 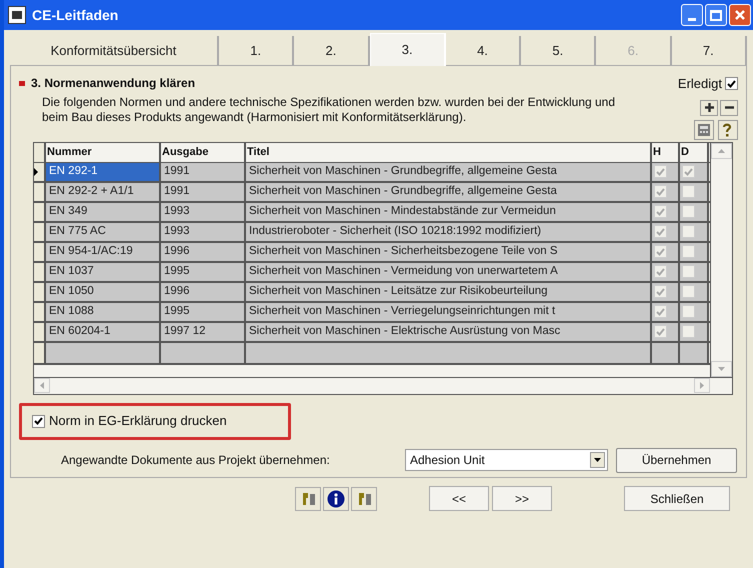 I want to click on table-cell: EN 775 AC, so click(x=103, y=231).